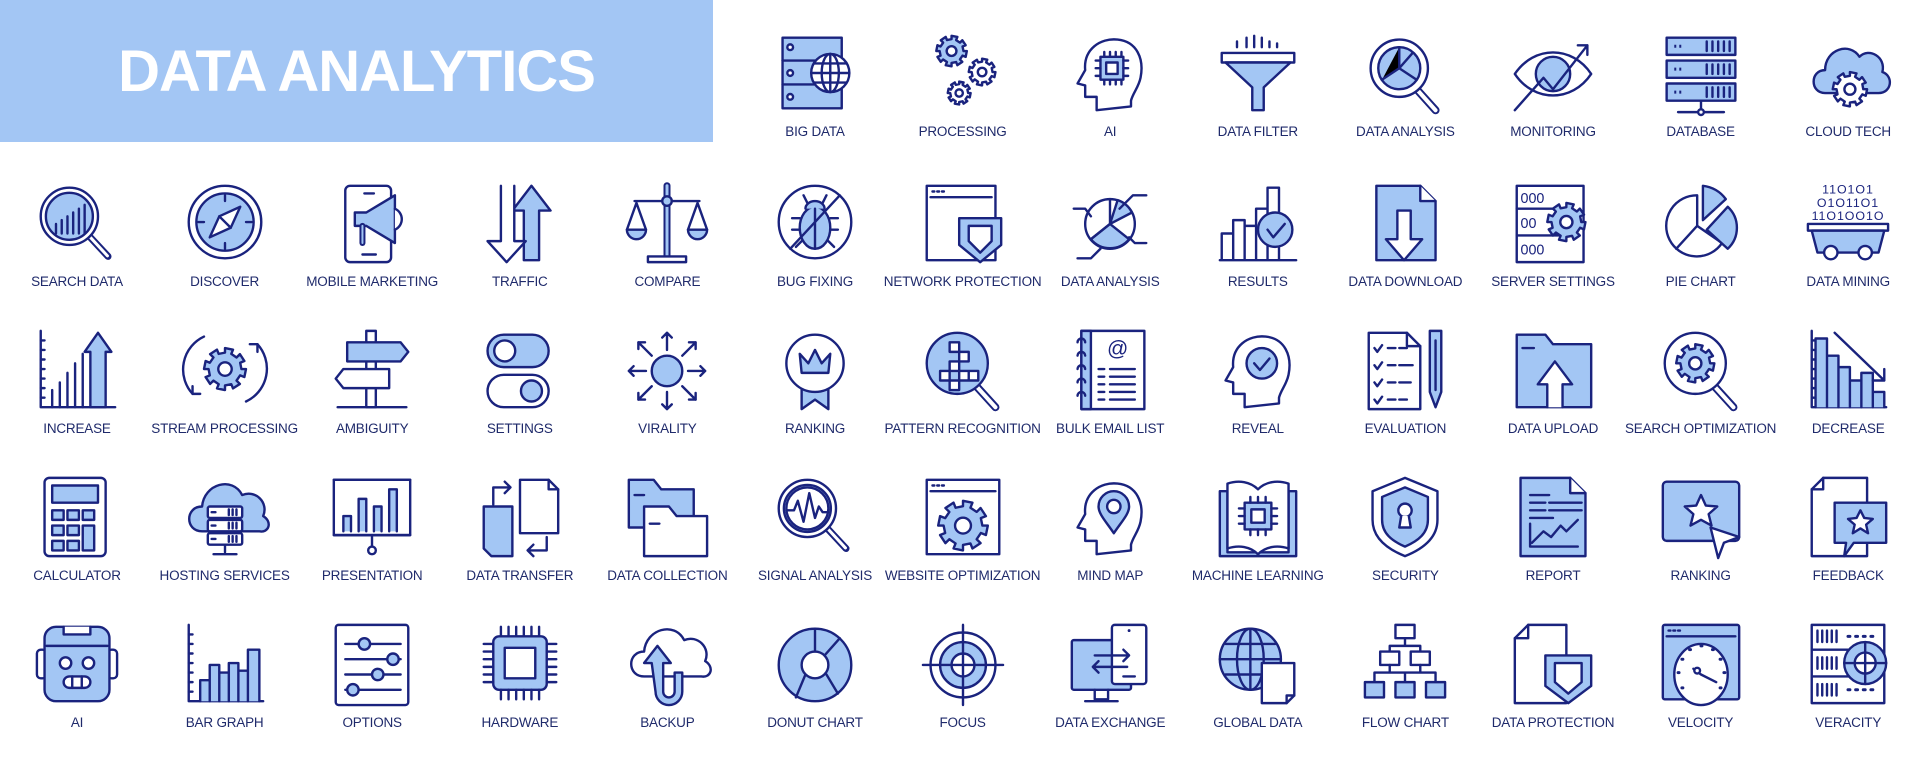 Image resolution: width=1920 pixels, height=759 pixels. I want to click on icon-tile: MIND MAP, so click(1110, 542).